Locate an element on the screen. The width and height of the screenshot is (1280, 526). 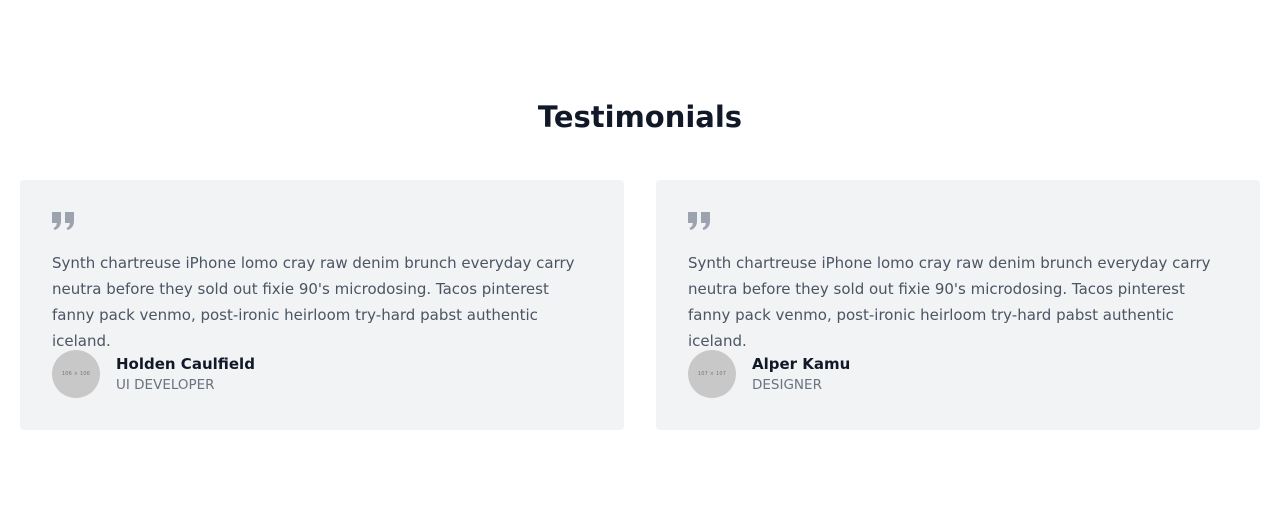
testimonial-author: 106 × 106 Holden Caulfield UI DEVELOPER is located at coordinates (153, 374).